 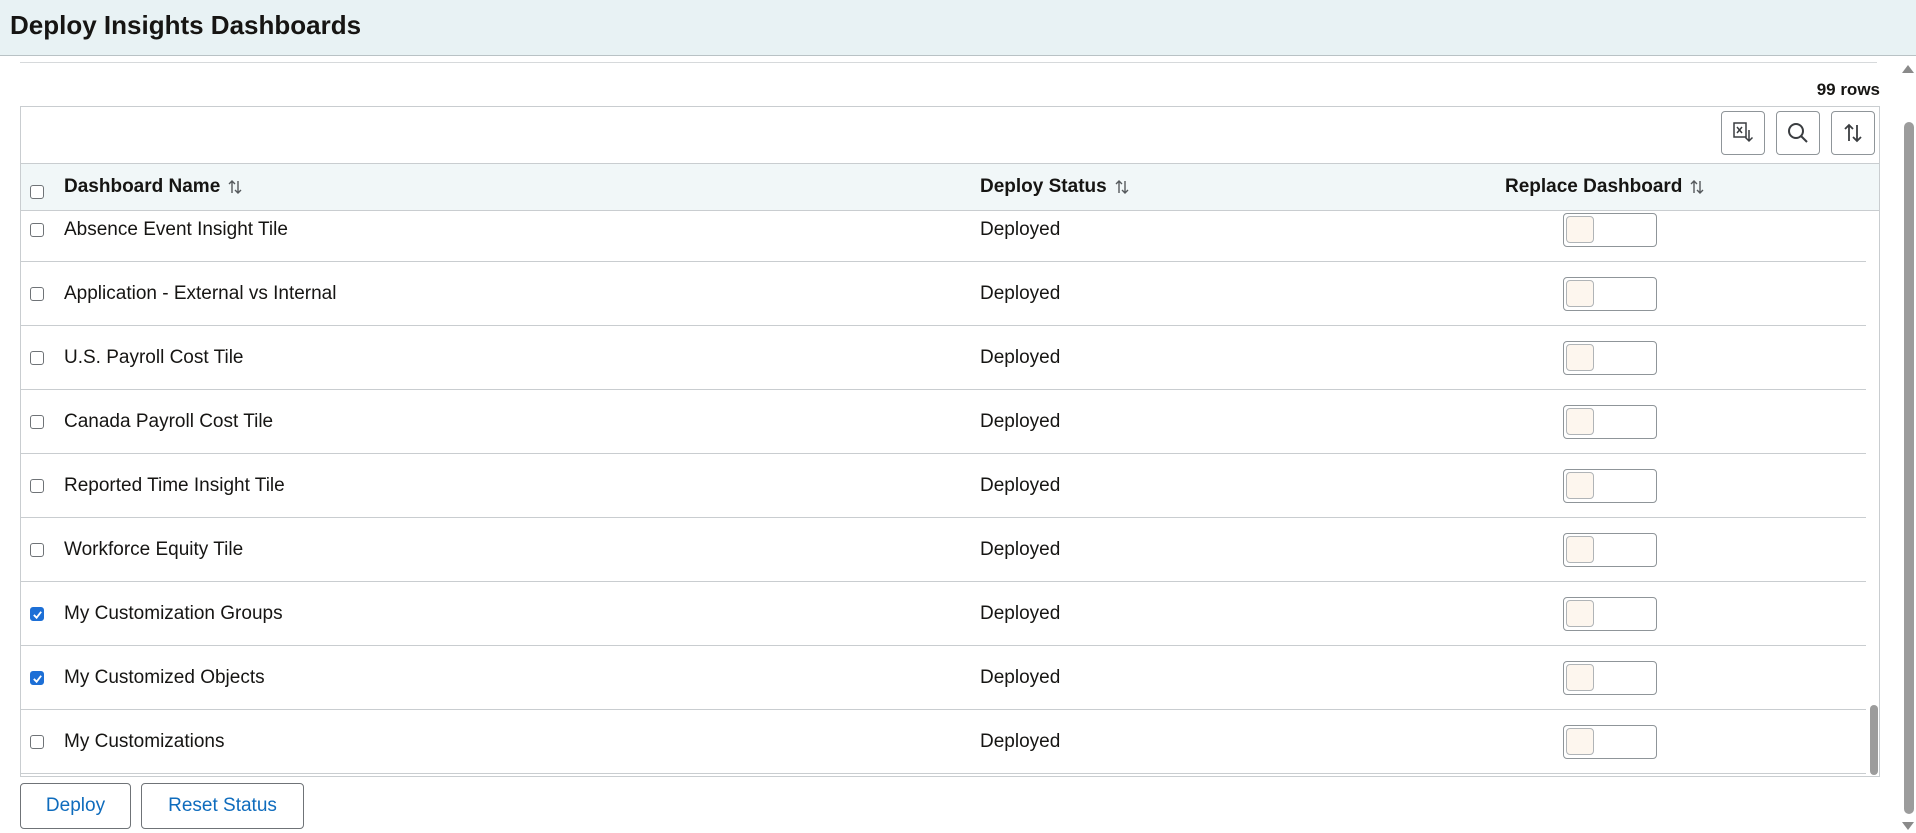 I want to click on table-row: Reported Time Insight Tile Deployed, so click(x=943, y=486).